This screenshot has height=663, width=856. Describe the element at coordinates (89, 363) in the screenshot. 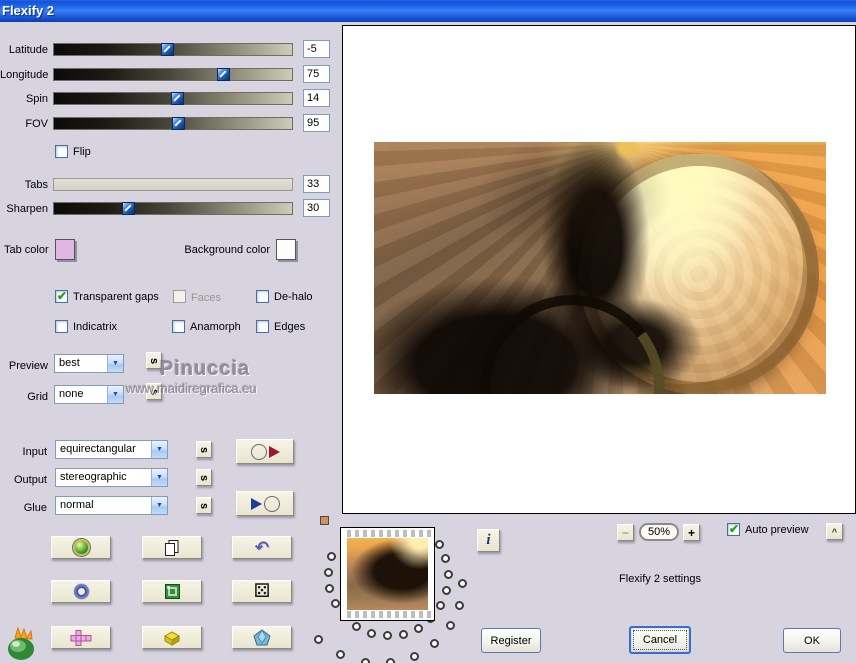

I see `preview-select: best ▼` at that location.